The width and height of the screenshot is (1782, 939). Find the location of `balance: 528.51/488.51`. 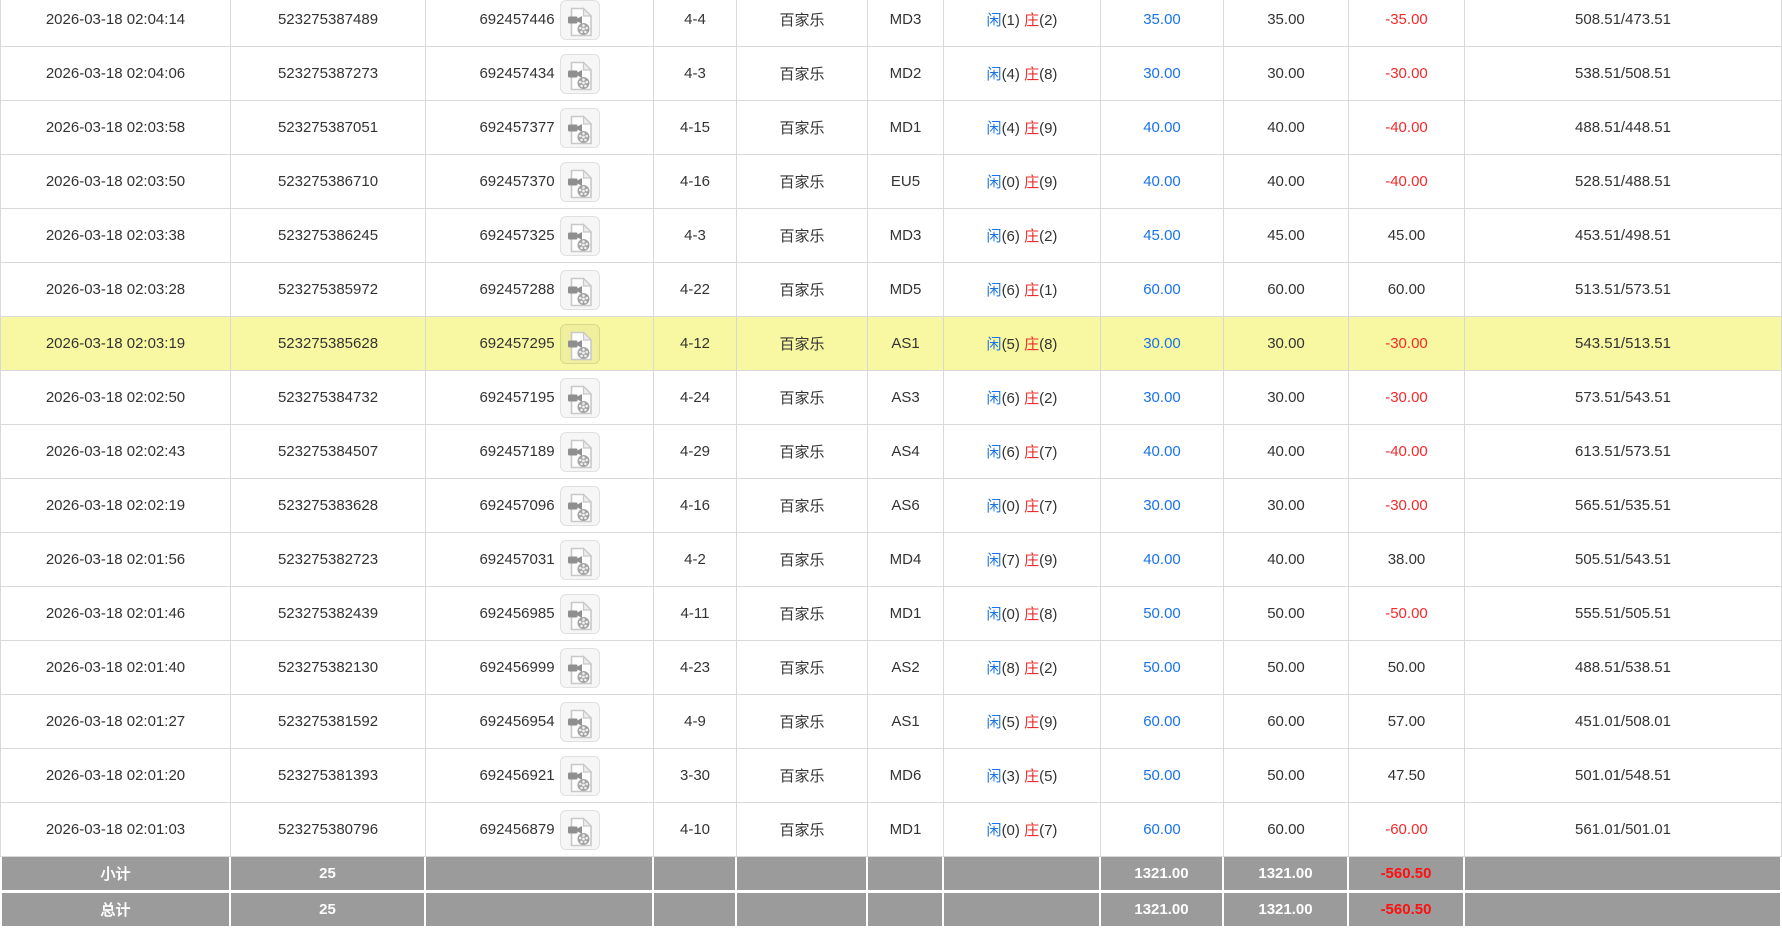

balance: 528.51/488.51 is located at coordinates (1623, 182).